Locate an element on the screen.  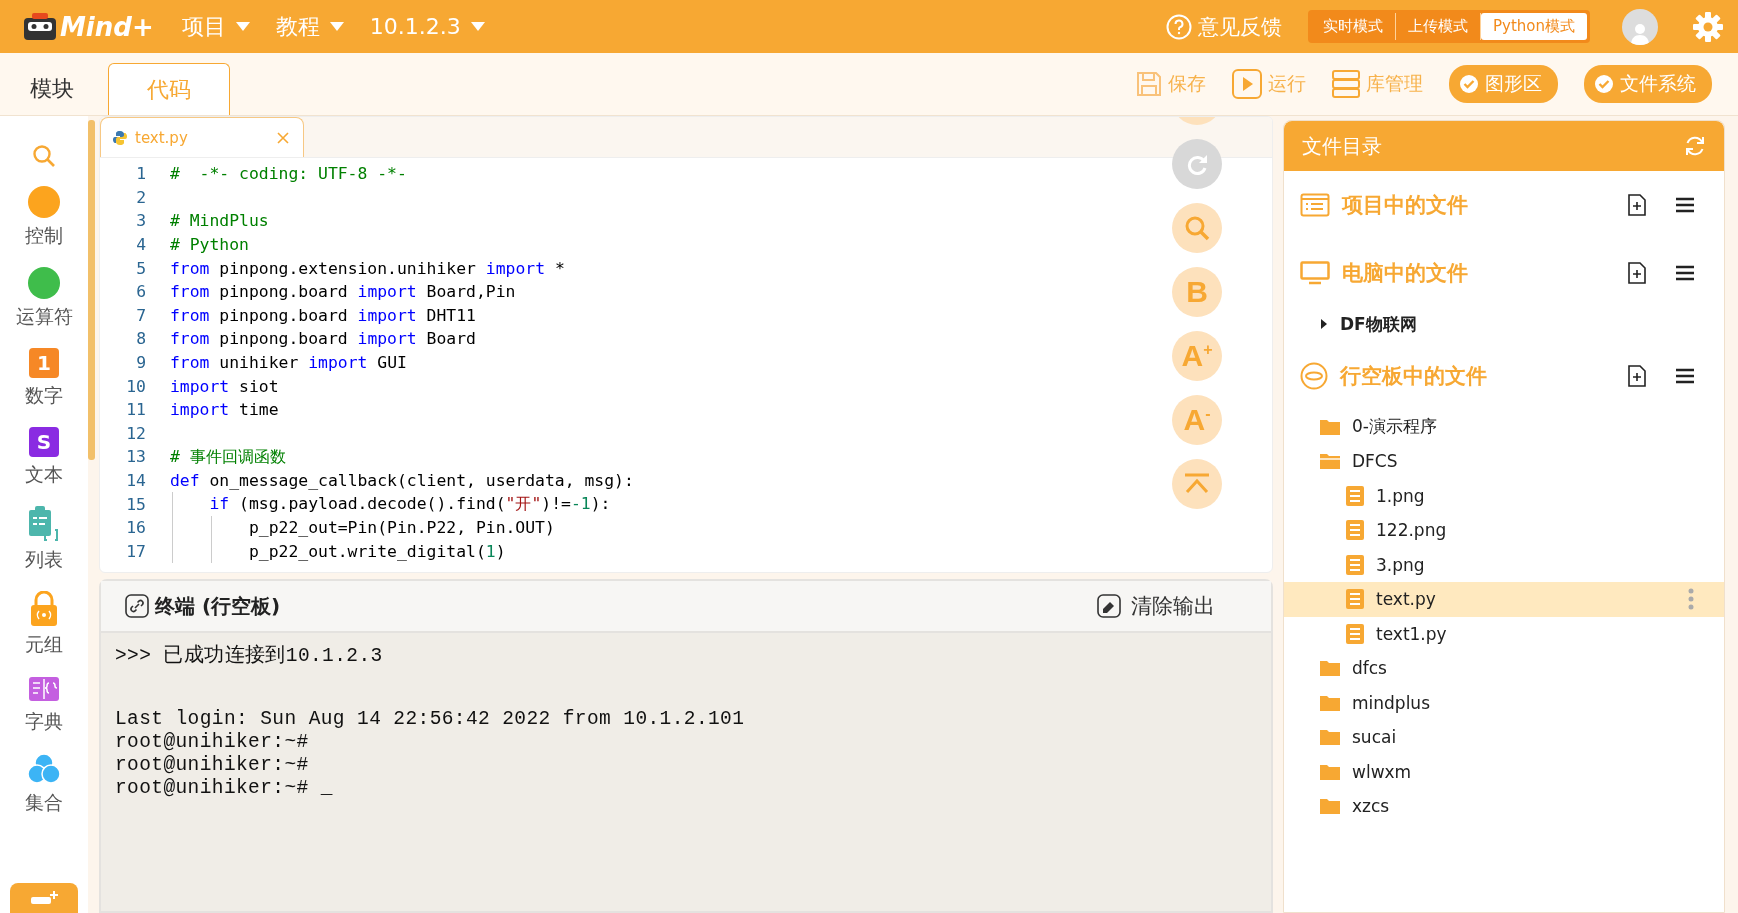
folder-item: sucai is located at coordinates (1504, 737).